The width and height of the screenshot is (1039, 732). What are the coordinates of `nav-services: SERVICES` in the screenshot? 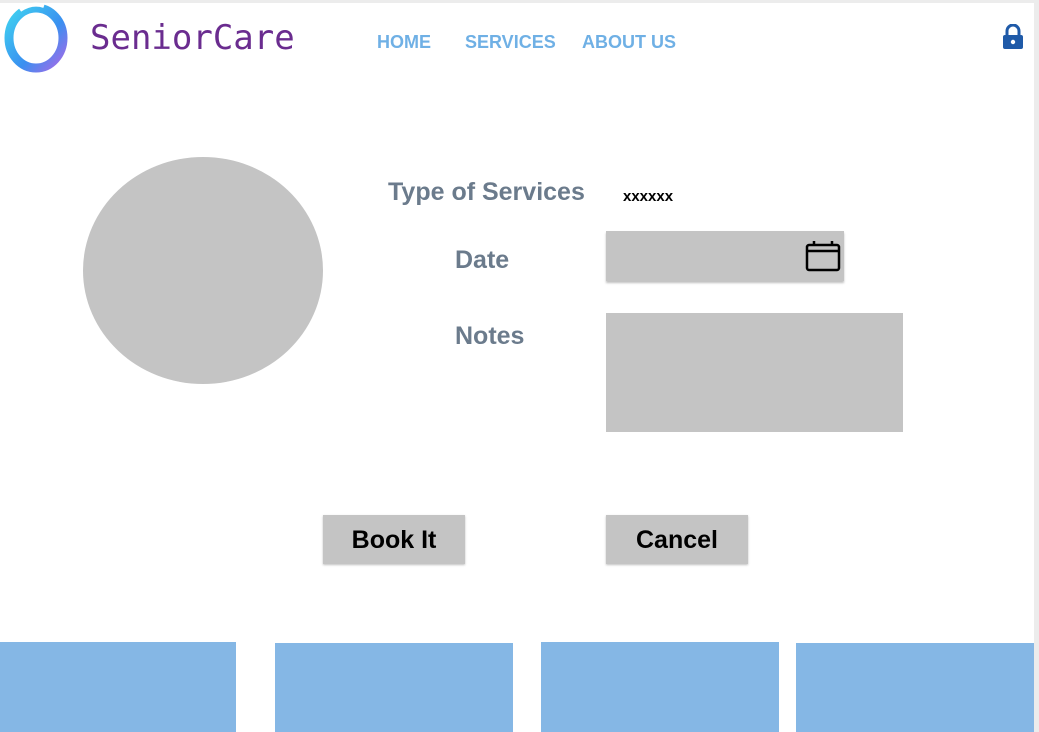 It's located at (510, 42).